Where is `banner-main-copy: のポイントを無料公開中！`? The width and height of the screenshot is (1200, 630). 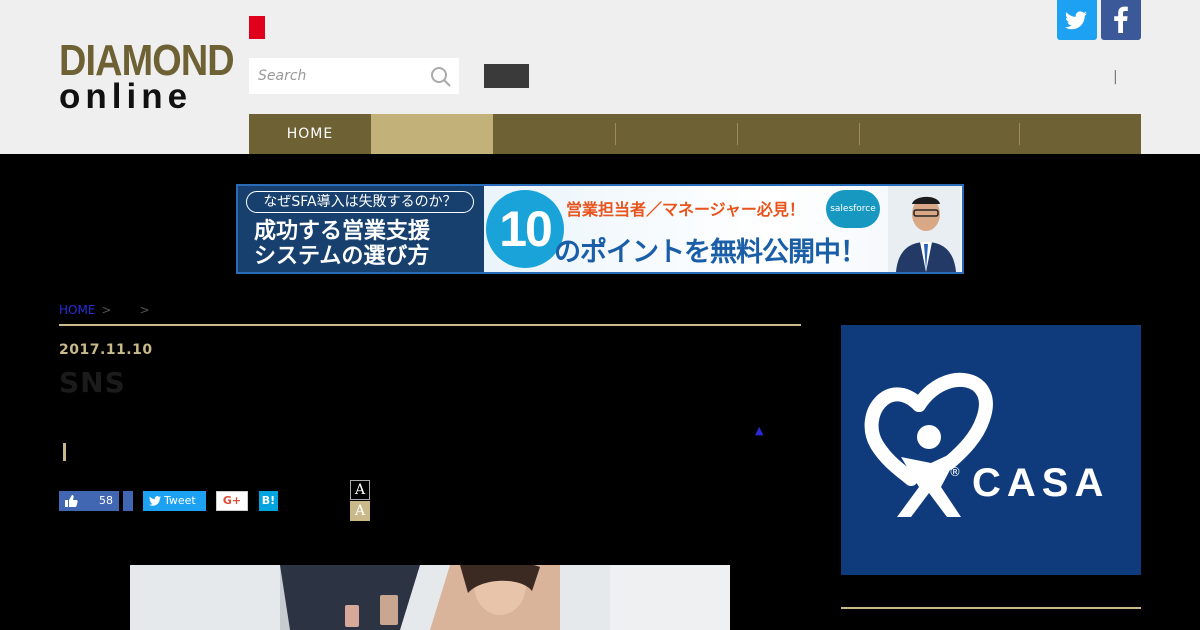 banner-main-copy: のポイントを無料公開中！ is located at coordinates (710, 252).